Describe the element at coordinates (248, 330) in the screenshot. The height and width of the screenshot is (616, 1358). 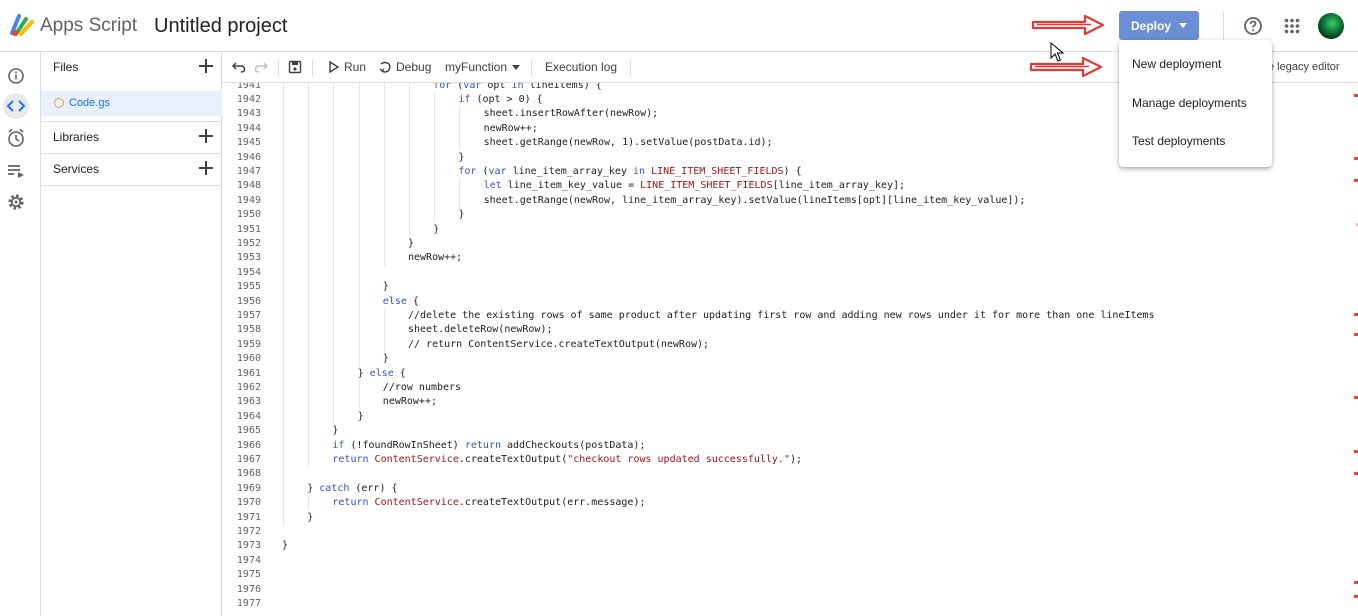
I see `line-number: 1958` at that location.